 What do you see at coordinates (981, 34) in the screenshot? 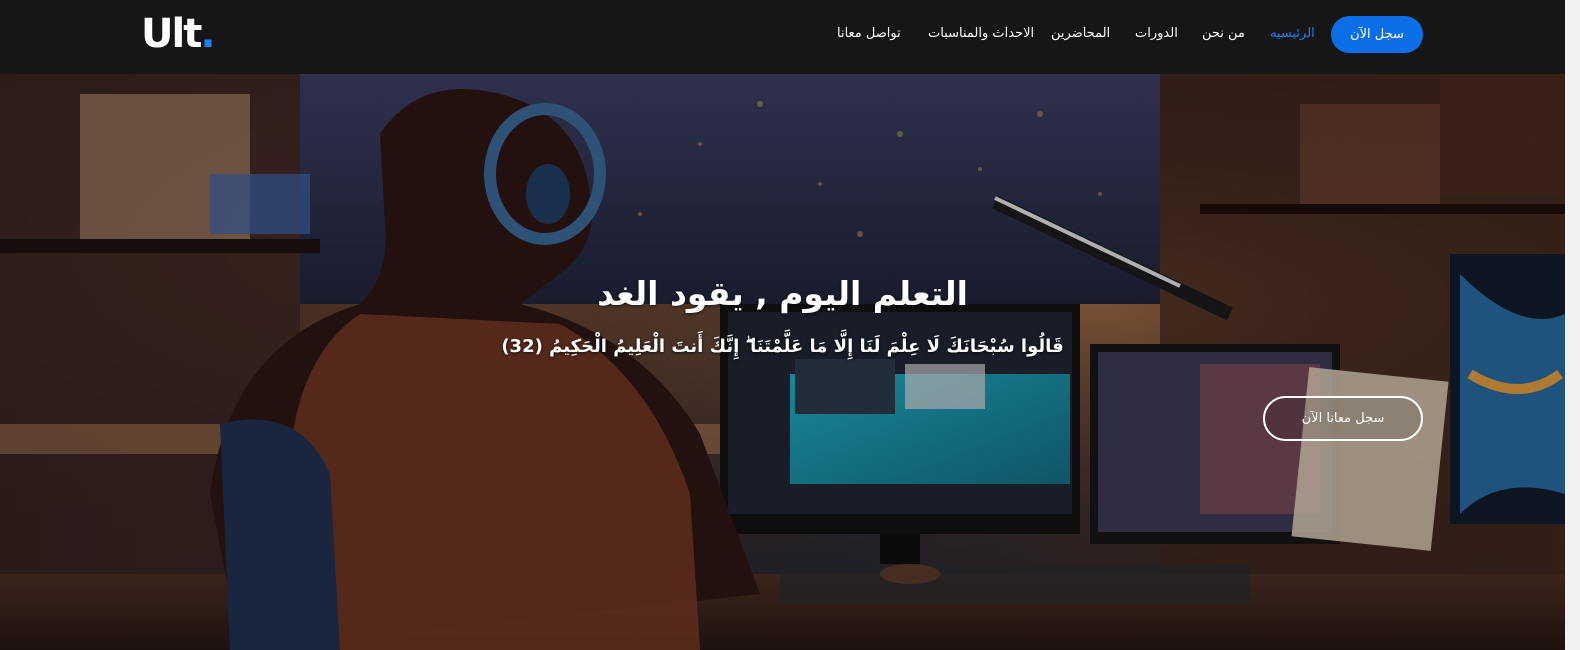
I see `nav-link-events: الاحداث والمناسبات` at bounding box center [981, 34].